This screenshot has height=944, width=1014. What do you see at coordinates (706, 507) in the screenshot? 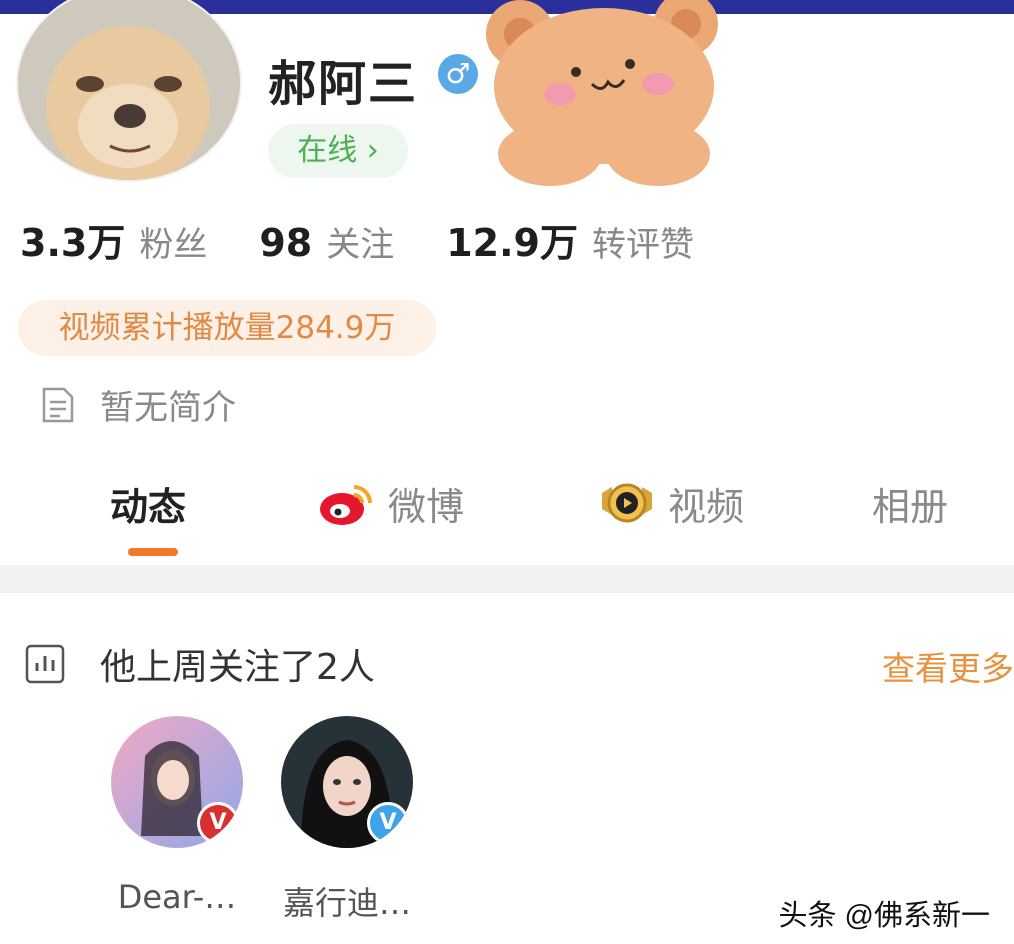
I see `tab-label: 视频` at bounding box center [706, 507].